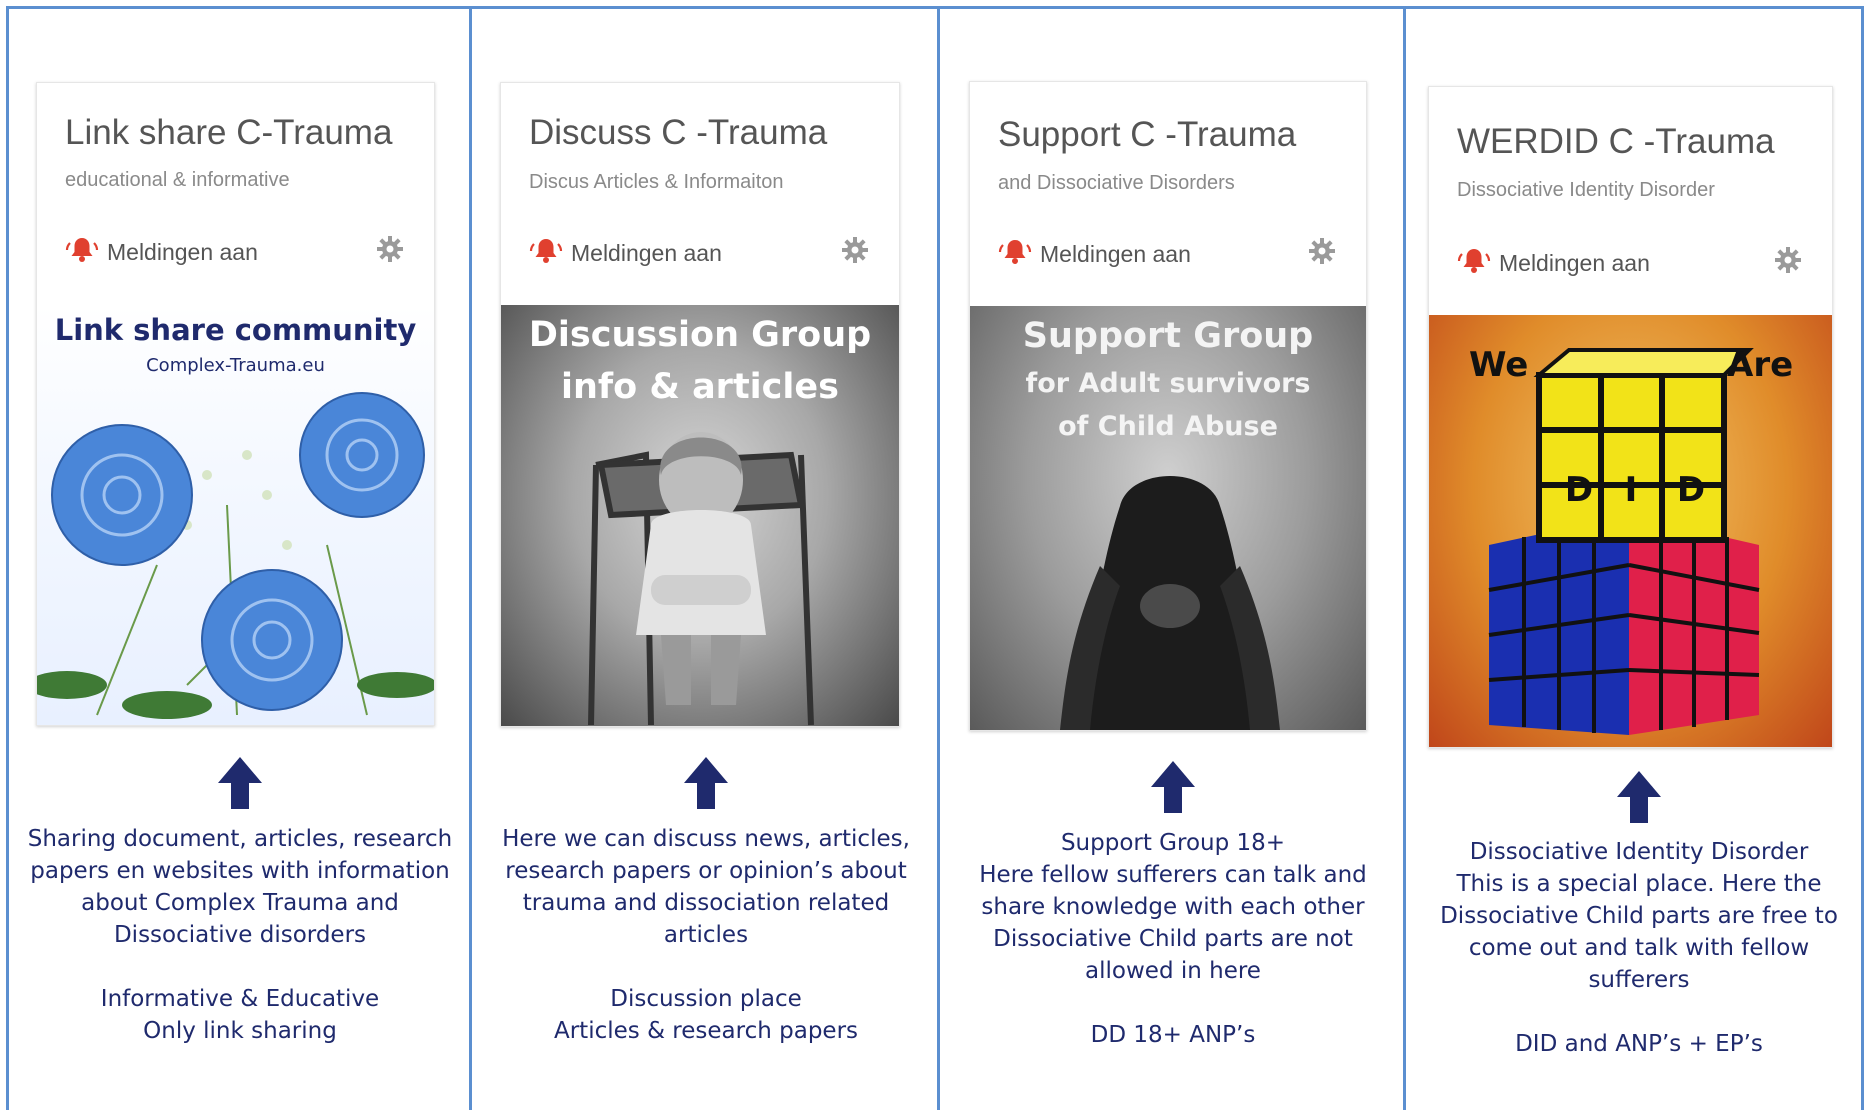 This screenshot has height=1110, width=1867. What do you see at coordinates (706, 1031) in the screenshot?
I see `note-line: Articles & research papers` at bounding box center [706, 1031].